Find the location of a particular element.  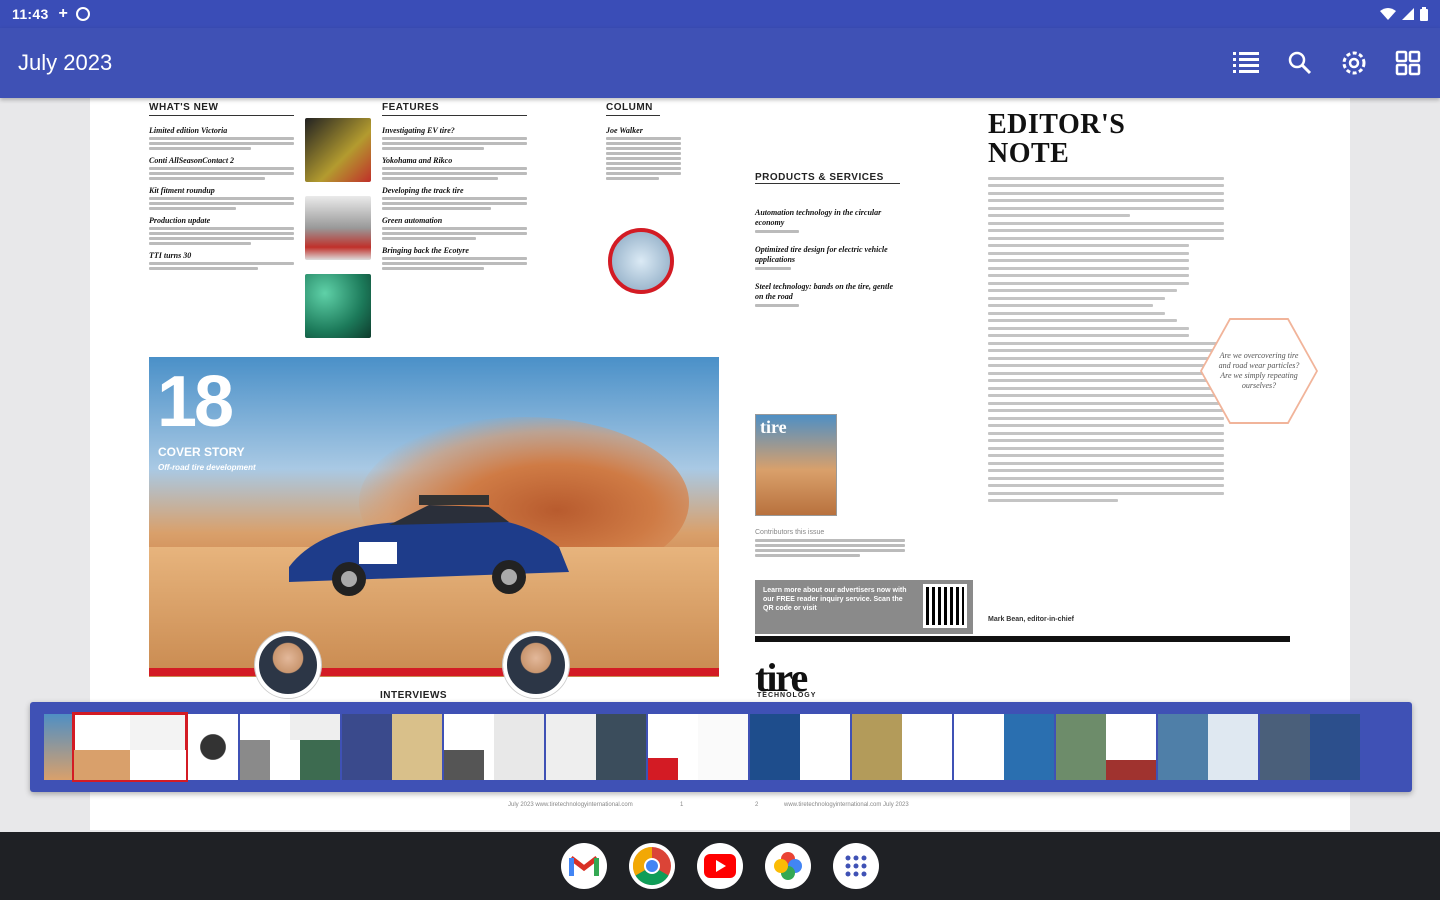

settings-button is located at coordinates (1354, 63).